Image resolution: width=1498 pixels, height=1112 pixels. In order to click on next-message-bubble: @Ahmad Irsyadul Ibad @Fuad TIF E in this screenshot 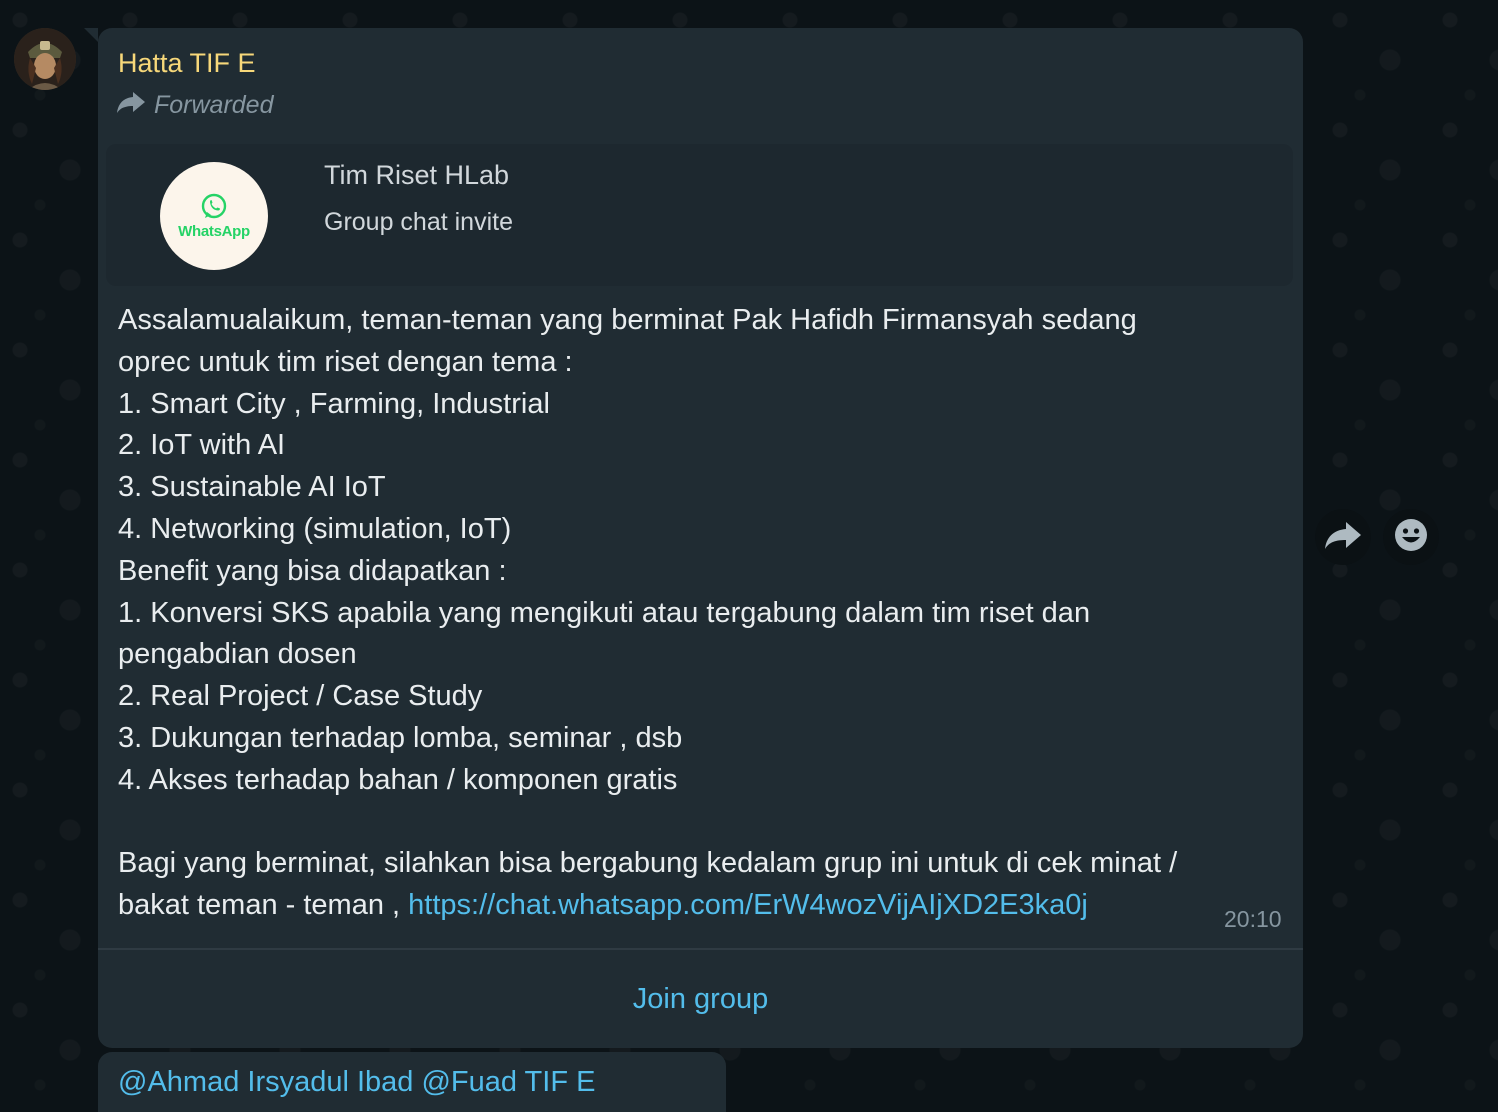, I will do `click(412, 1082)`.